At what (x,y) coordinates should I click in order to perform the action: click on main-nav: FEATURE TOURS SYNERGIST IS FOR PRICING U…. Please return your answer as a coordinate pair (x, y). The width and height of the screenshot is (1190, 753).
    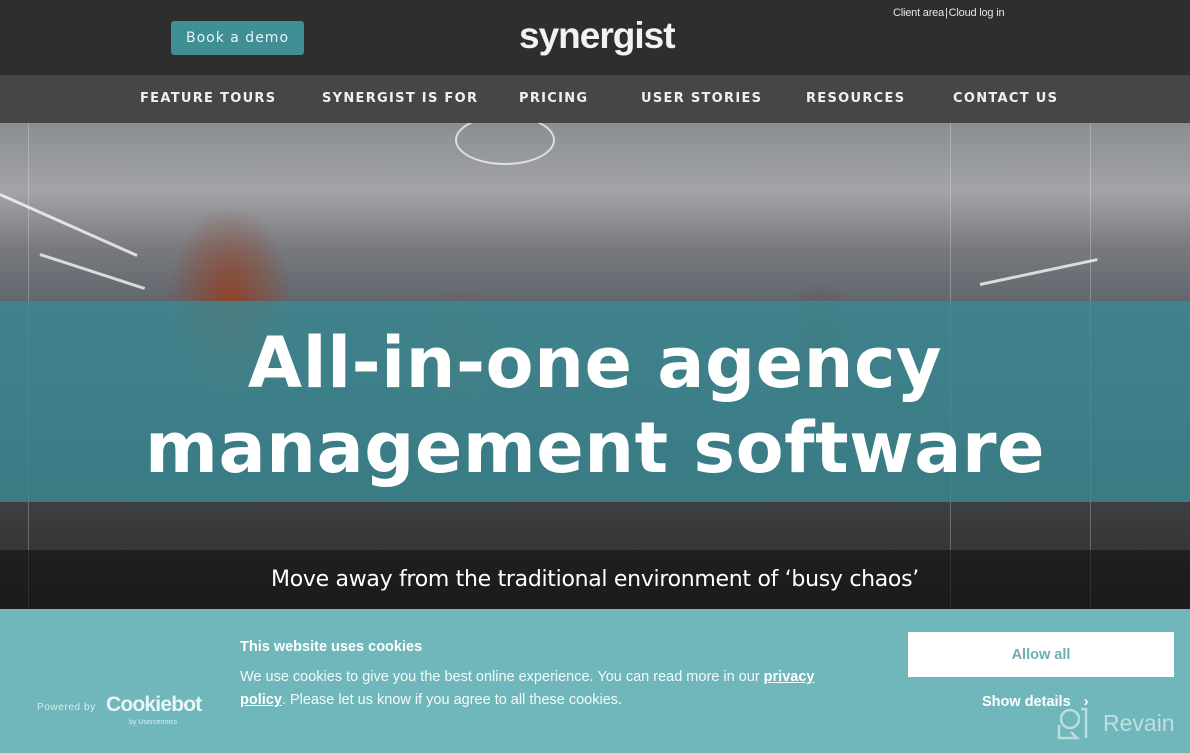
    Looking at the image, I should click on (595, 99).